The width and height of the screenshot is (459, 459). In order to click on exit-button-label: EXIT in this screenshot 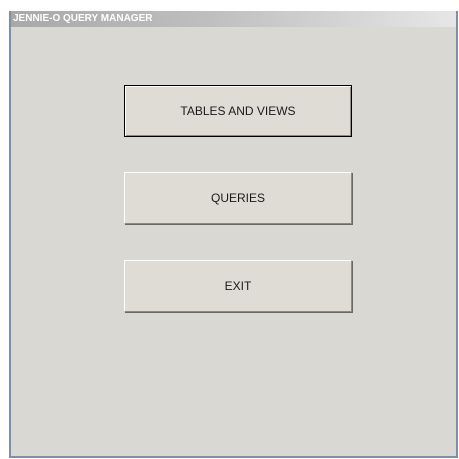, I will do `click(238, 286)`.